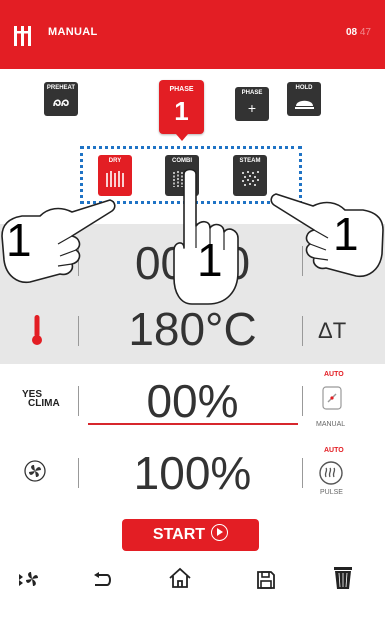  Describe the element at coordinates (332, 398) in the screenshot. I see `manual-valve-icon` at that location.